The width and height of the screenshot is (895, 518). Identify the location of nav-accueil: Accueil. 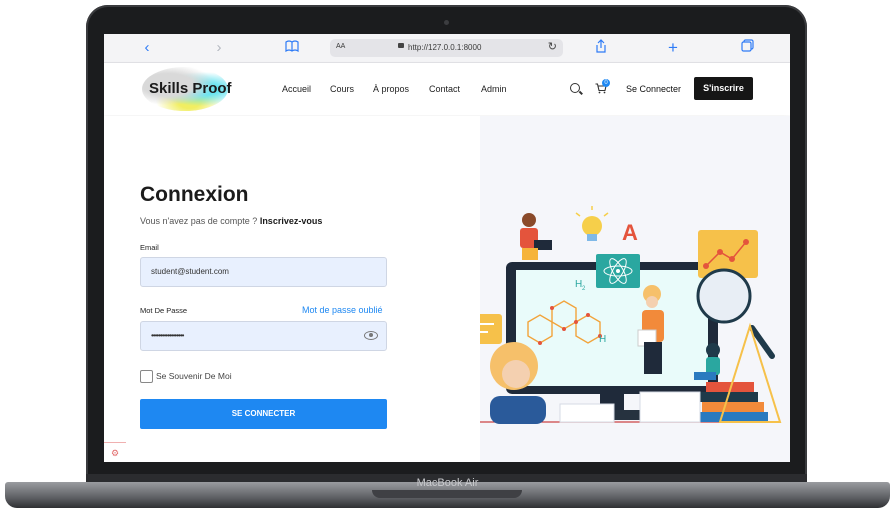
(296, 89).